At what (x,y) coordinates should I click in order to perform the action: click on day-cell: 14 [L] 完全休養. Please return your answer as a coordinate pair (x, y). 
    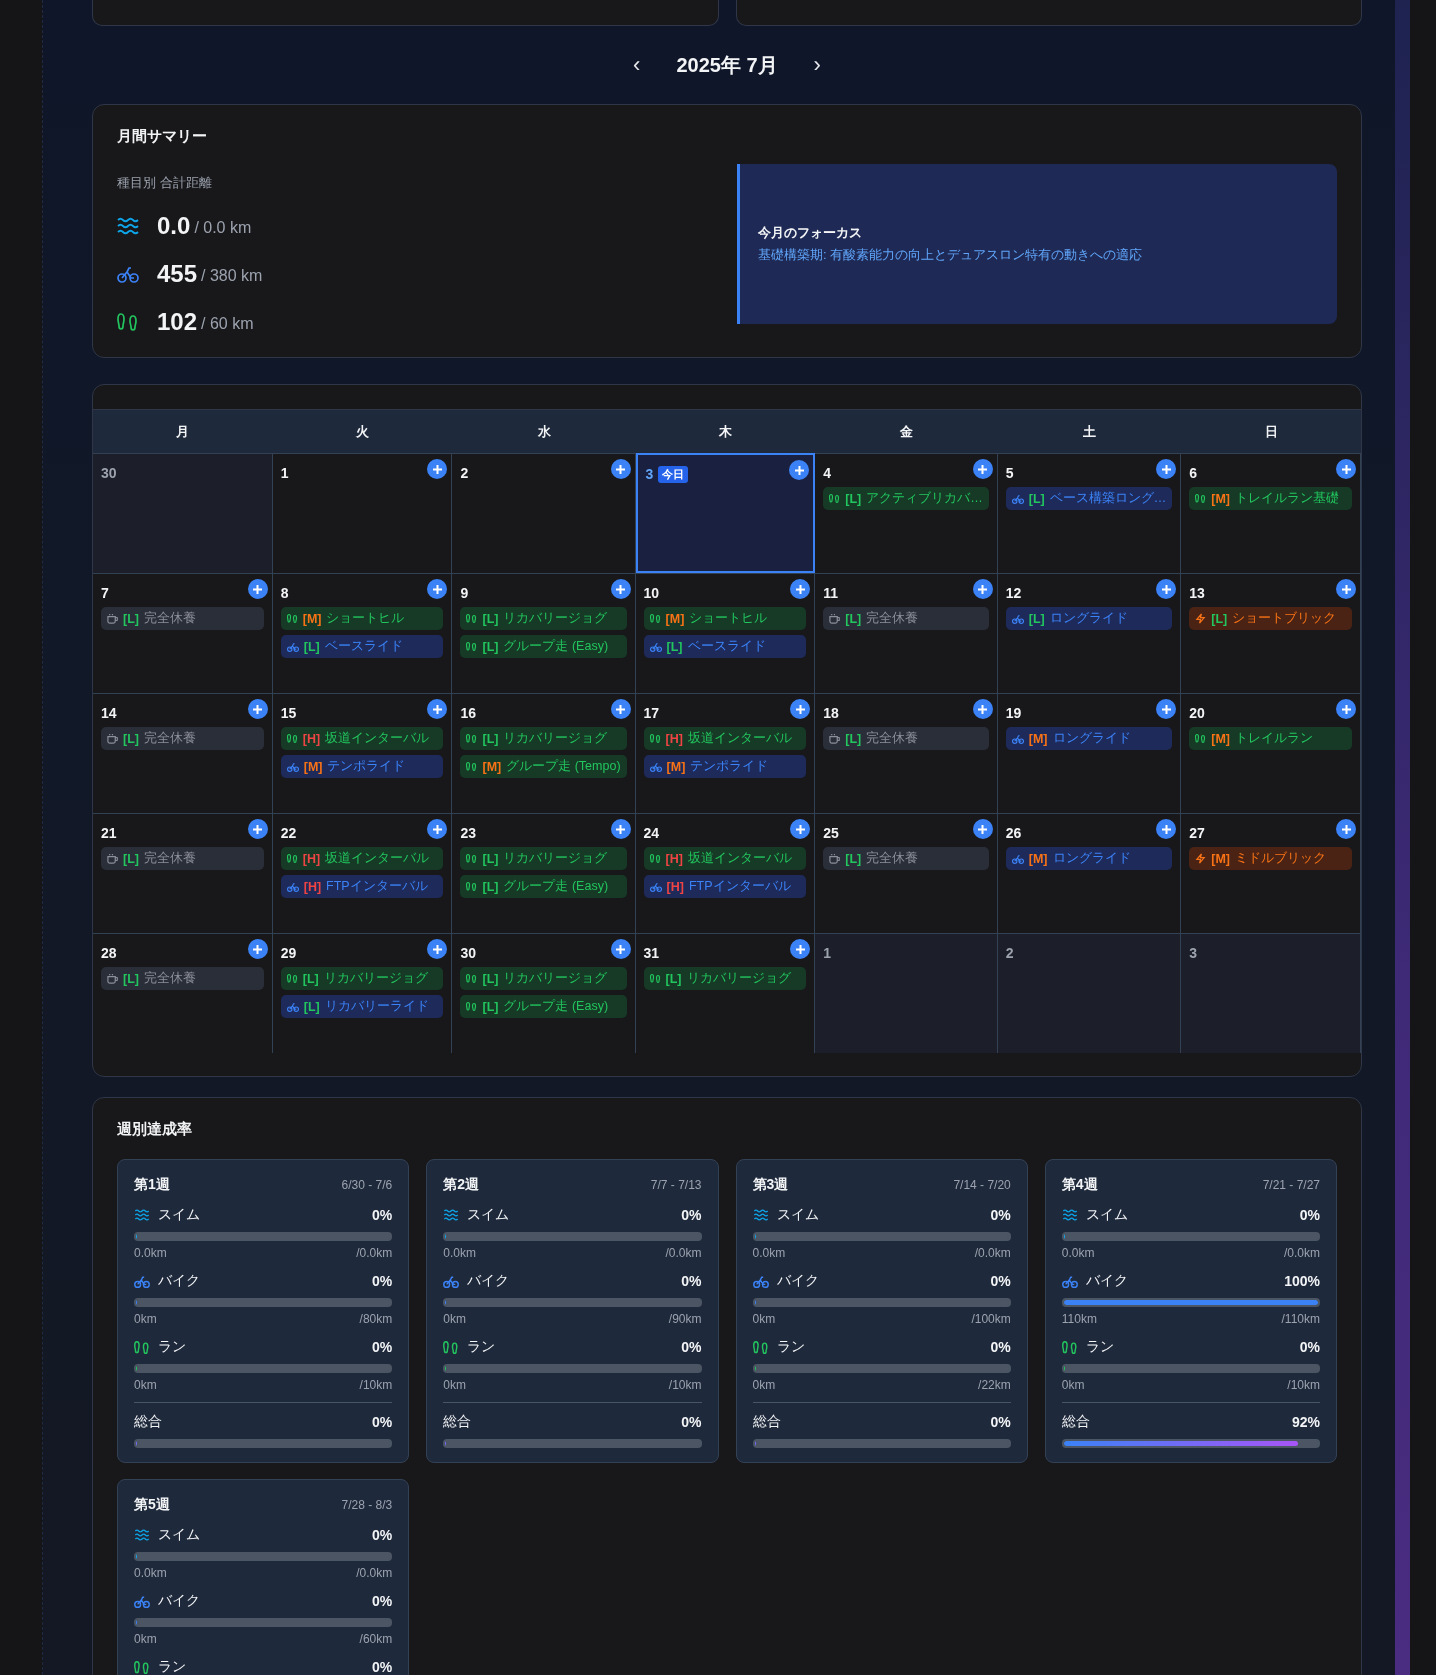
    Looking at the image, I should click on (183, 753).